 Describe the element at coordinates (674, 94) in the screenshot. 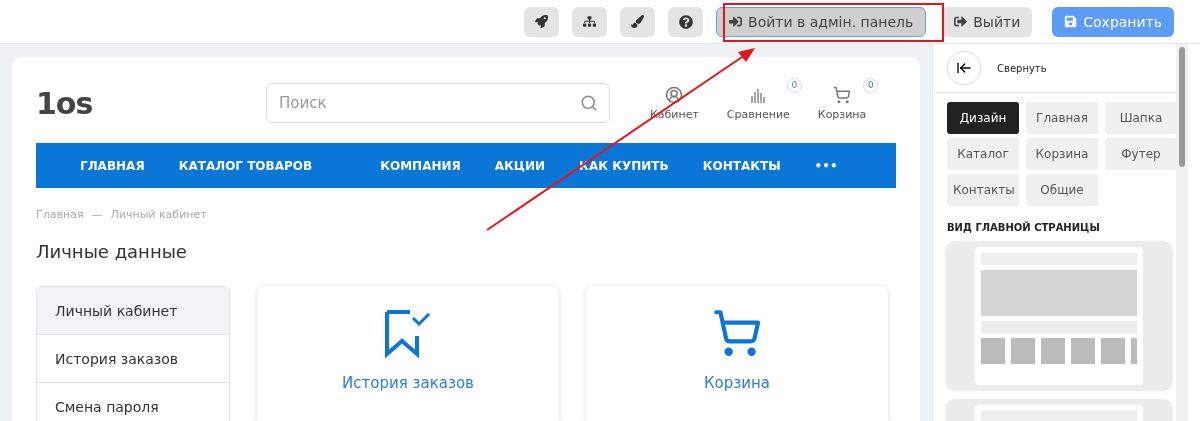

I see `user-icon` at that location.